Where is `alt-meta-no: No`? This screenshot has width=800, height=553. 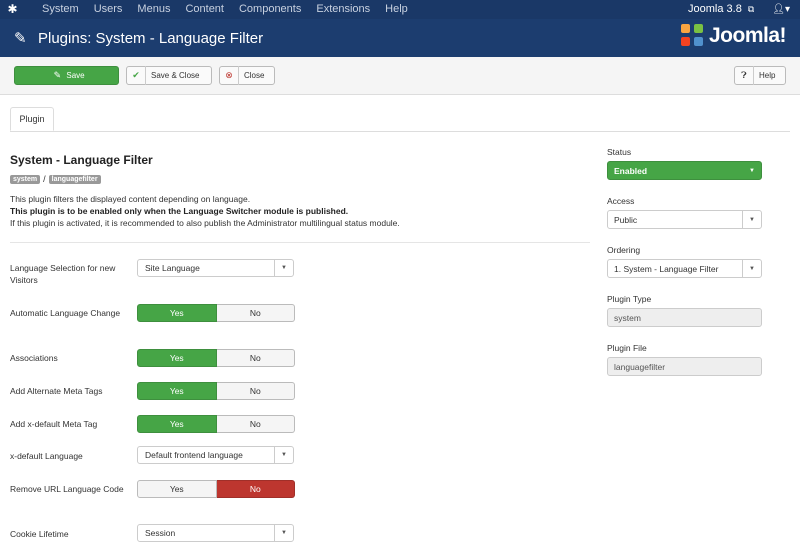
alt-meta-no: No is located at coordinates (255, 391).